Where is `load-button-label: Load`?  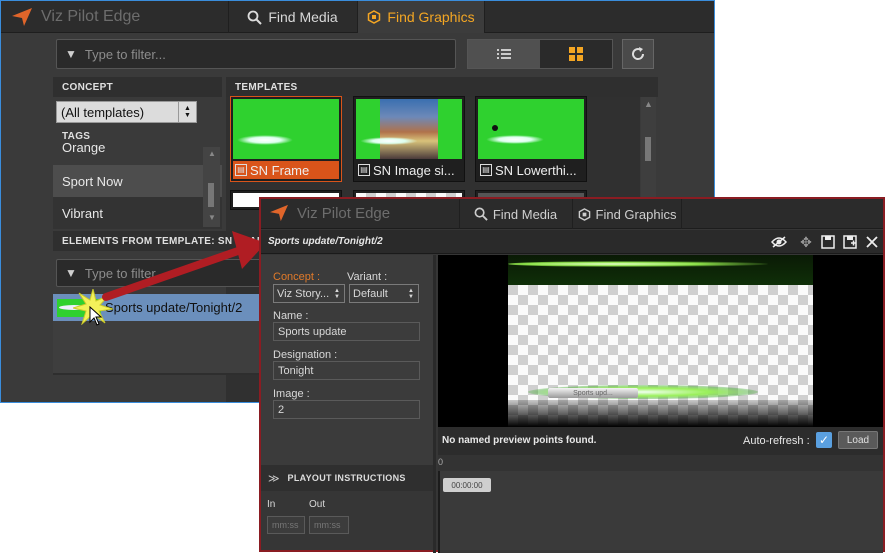 load-button-label: Load is located at coordinates (858, 440).